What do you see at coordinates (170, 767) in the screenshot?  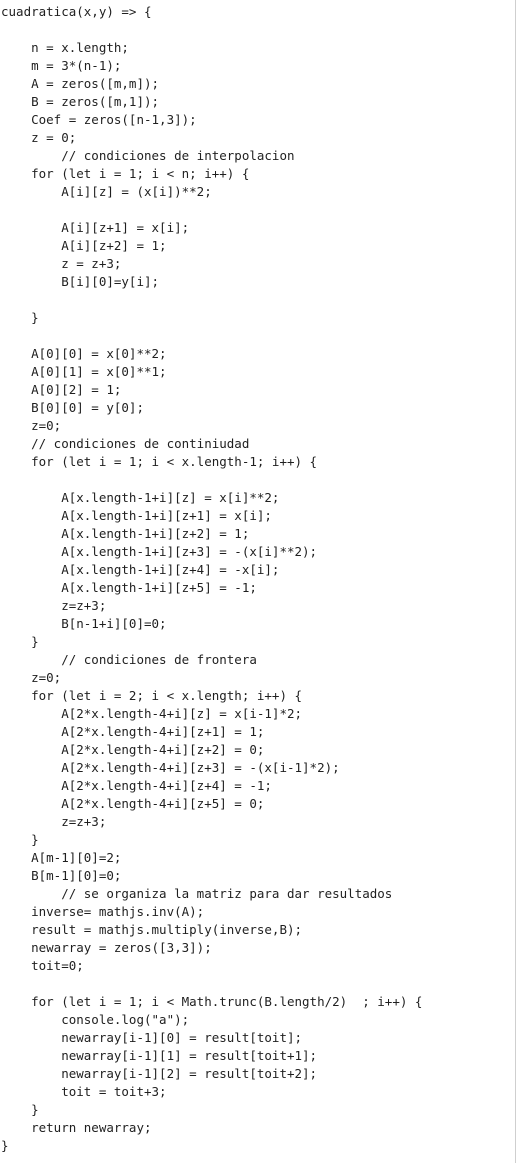 I see `code-line: A[2*x.length-4+i][z+3] = -(x[i-1]*2);` at bounding box center [170, 767].